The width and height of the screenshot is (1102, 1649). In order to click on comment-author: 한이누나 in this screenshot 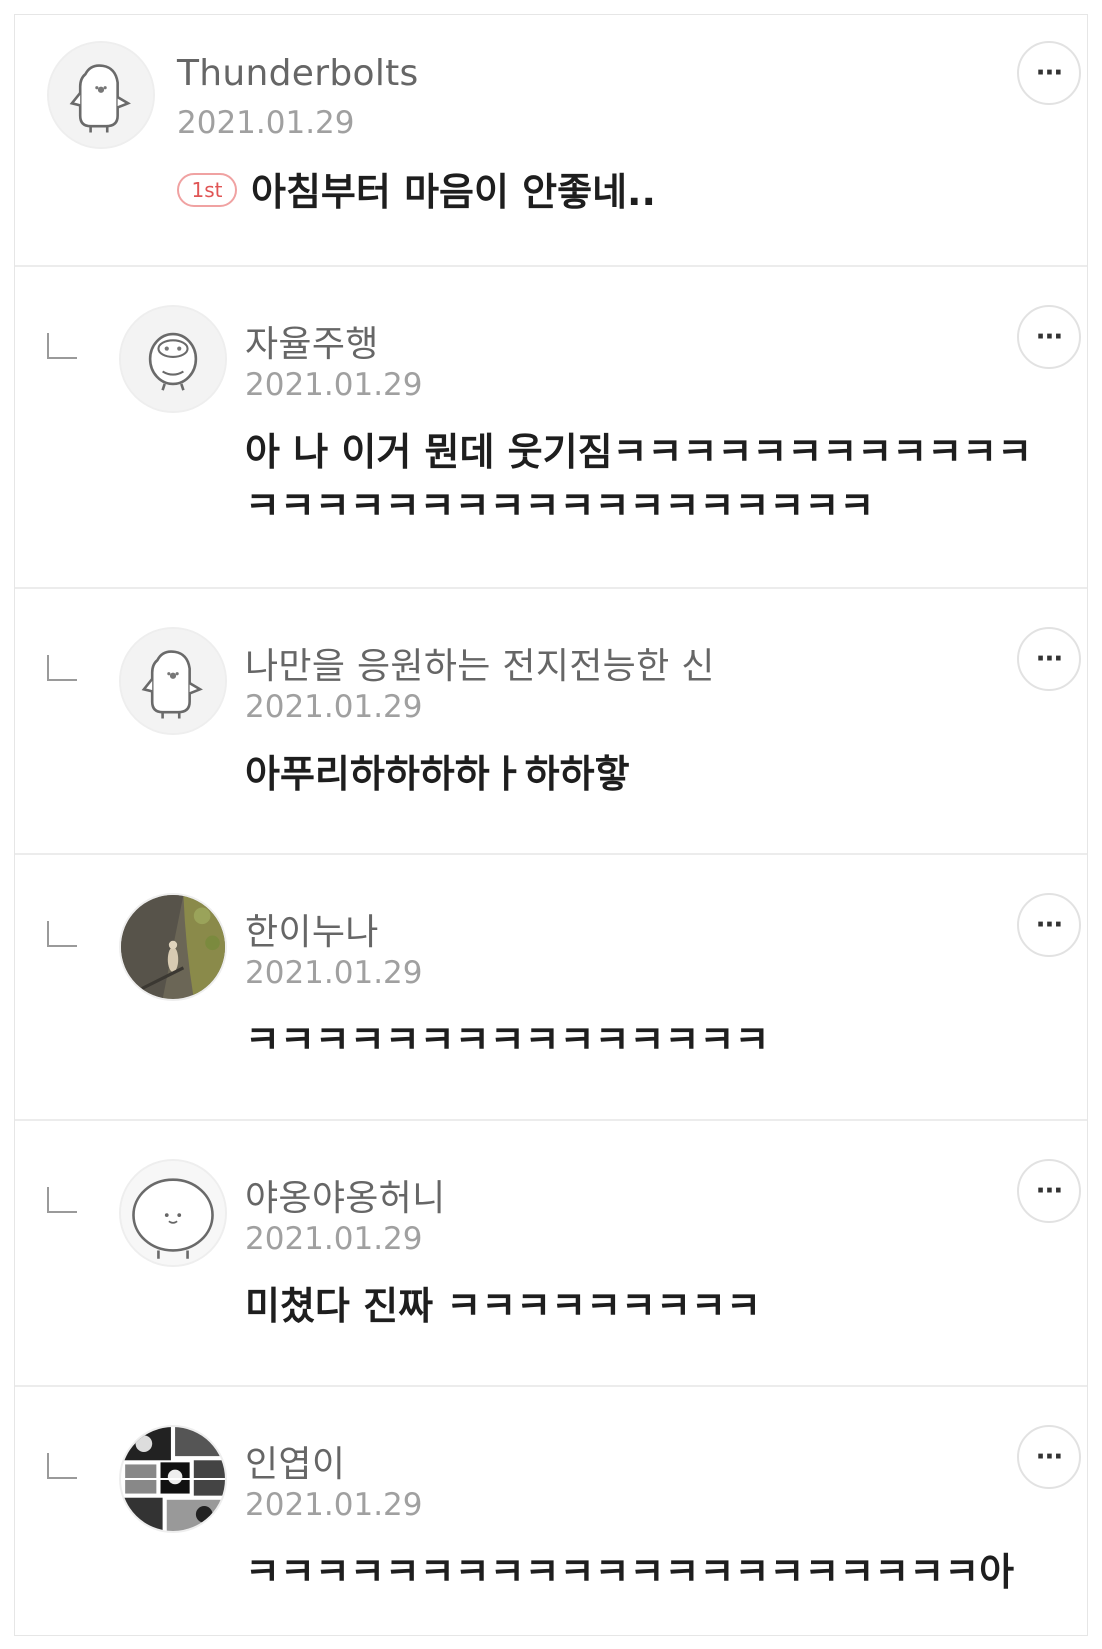, I will do `click(312, 929)`.